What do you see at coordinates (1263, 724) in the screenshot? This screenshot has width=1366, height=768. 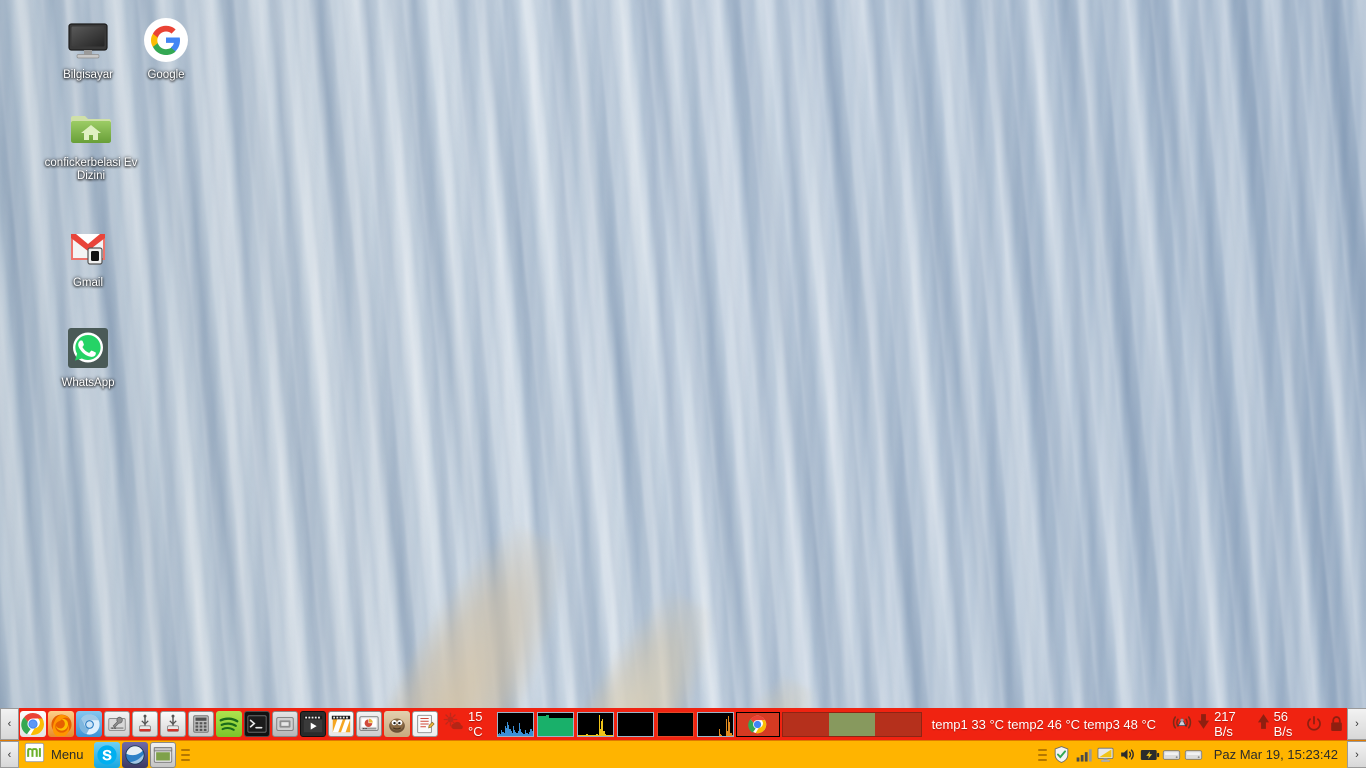 I see `upload-arrow-icon` at bounding box center [1263, 724].